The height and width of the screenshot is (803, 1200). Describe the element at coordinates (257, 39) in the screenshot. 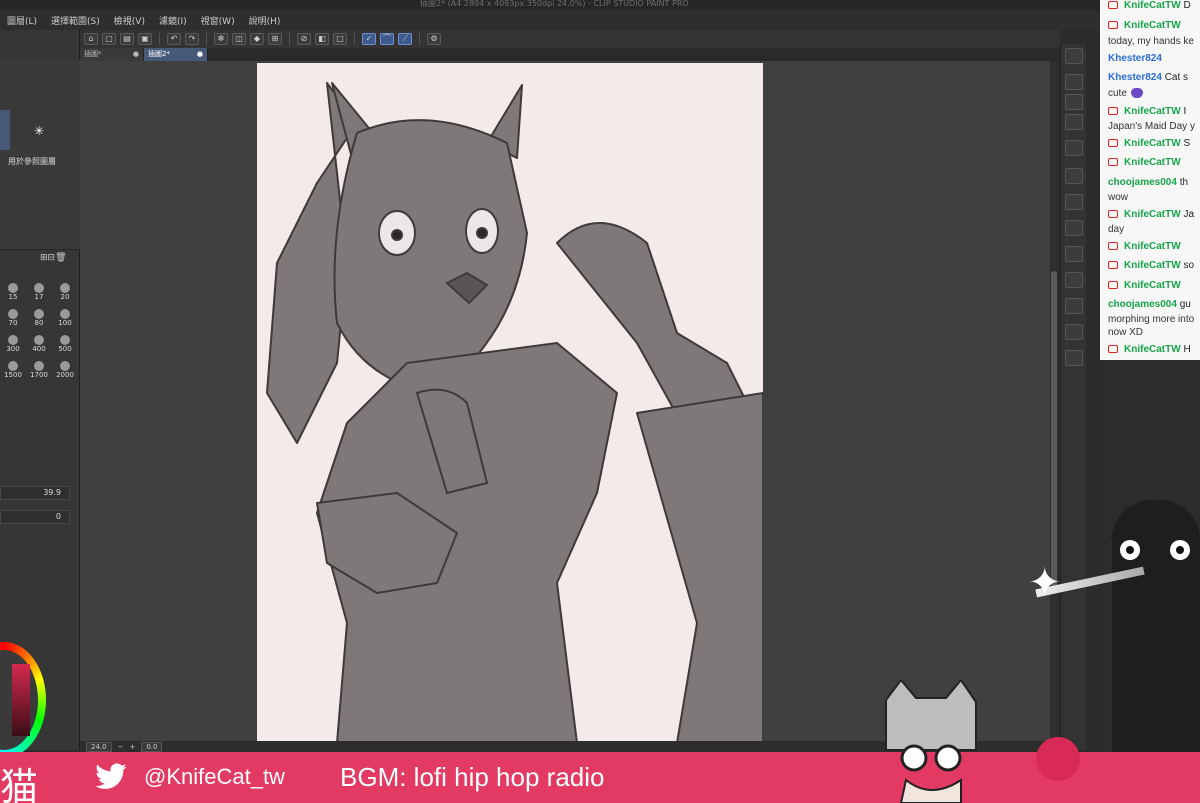

I see `fill-icon: ◆` at that location.